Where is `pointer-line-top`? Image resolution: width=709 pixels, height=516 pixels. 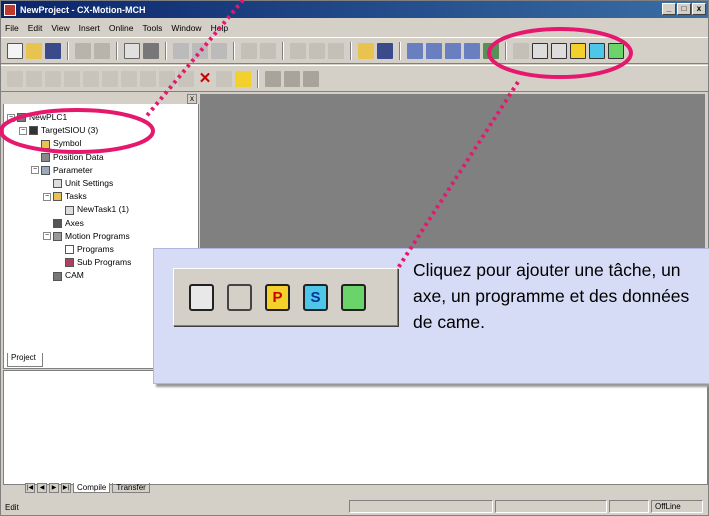 pointer-line-top is located at coordinates (194, 60).